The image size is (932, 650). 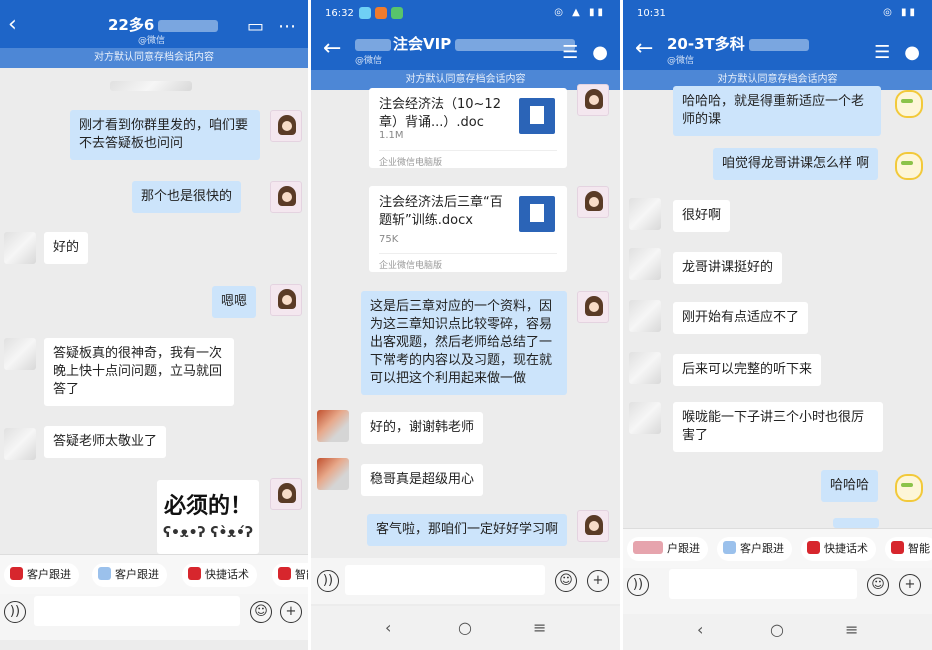 I want to click on message-bubble: 喉咙能一下子讲三个小时也很厉害了, so click(x=778, y=427).